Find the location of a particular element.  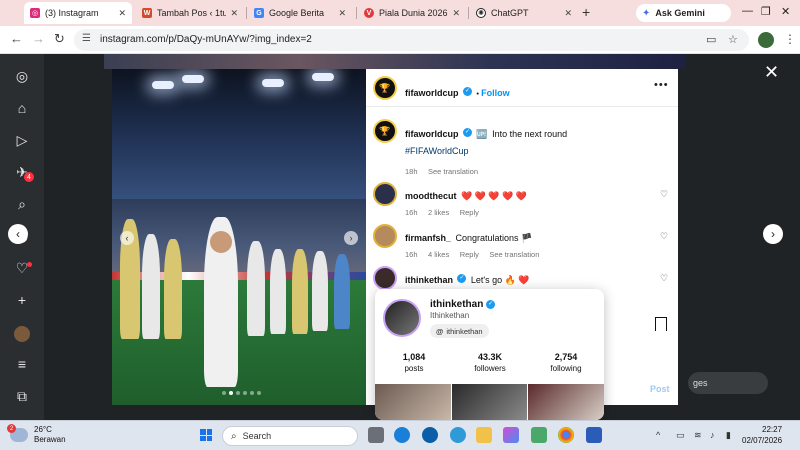

url-text: instagram.com/p/DaQy-mUnAYw/?img_index=2 is located at coordinates (206, 39).